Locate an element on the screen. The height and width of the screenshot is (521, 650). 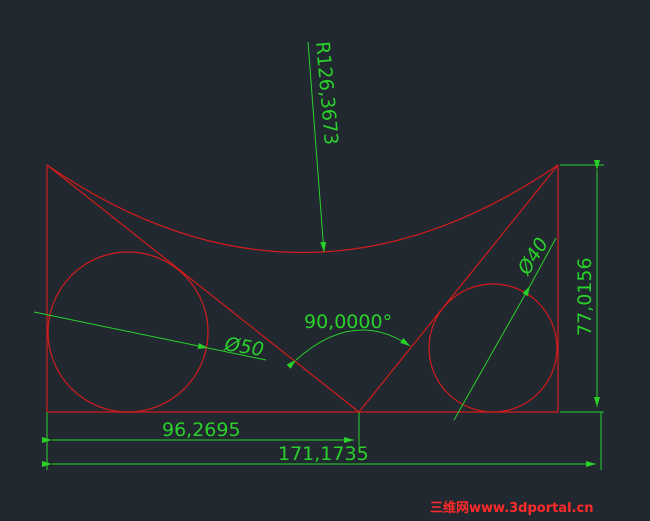
angle-label: 90,0000° is located at coordinates (348, 322).